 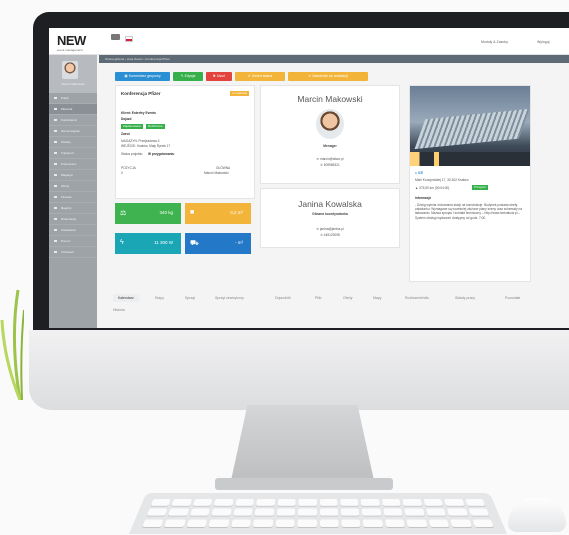 What do you see at coordinates (142, 76) in the screenshot?
I see `group-comment-button: ▣ Komentarz grupowy` at bounding box center [142, 76].